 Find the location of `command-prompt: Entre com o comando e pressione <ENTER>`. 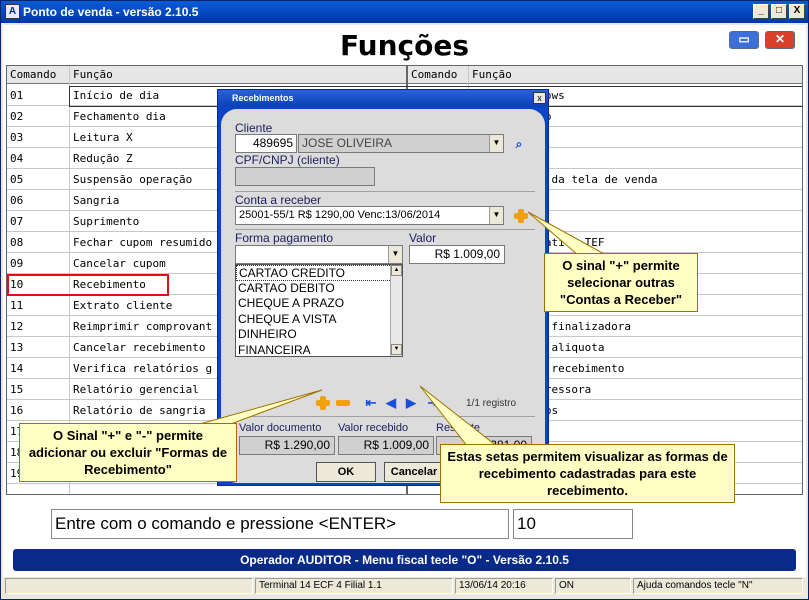

command-prompt: Entre com o comando e pressione <ENTER> is located at coordinates (280, 524).